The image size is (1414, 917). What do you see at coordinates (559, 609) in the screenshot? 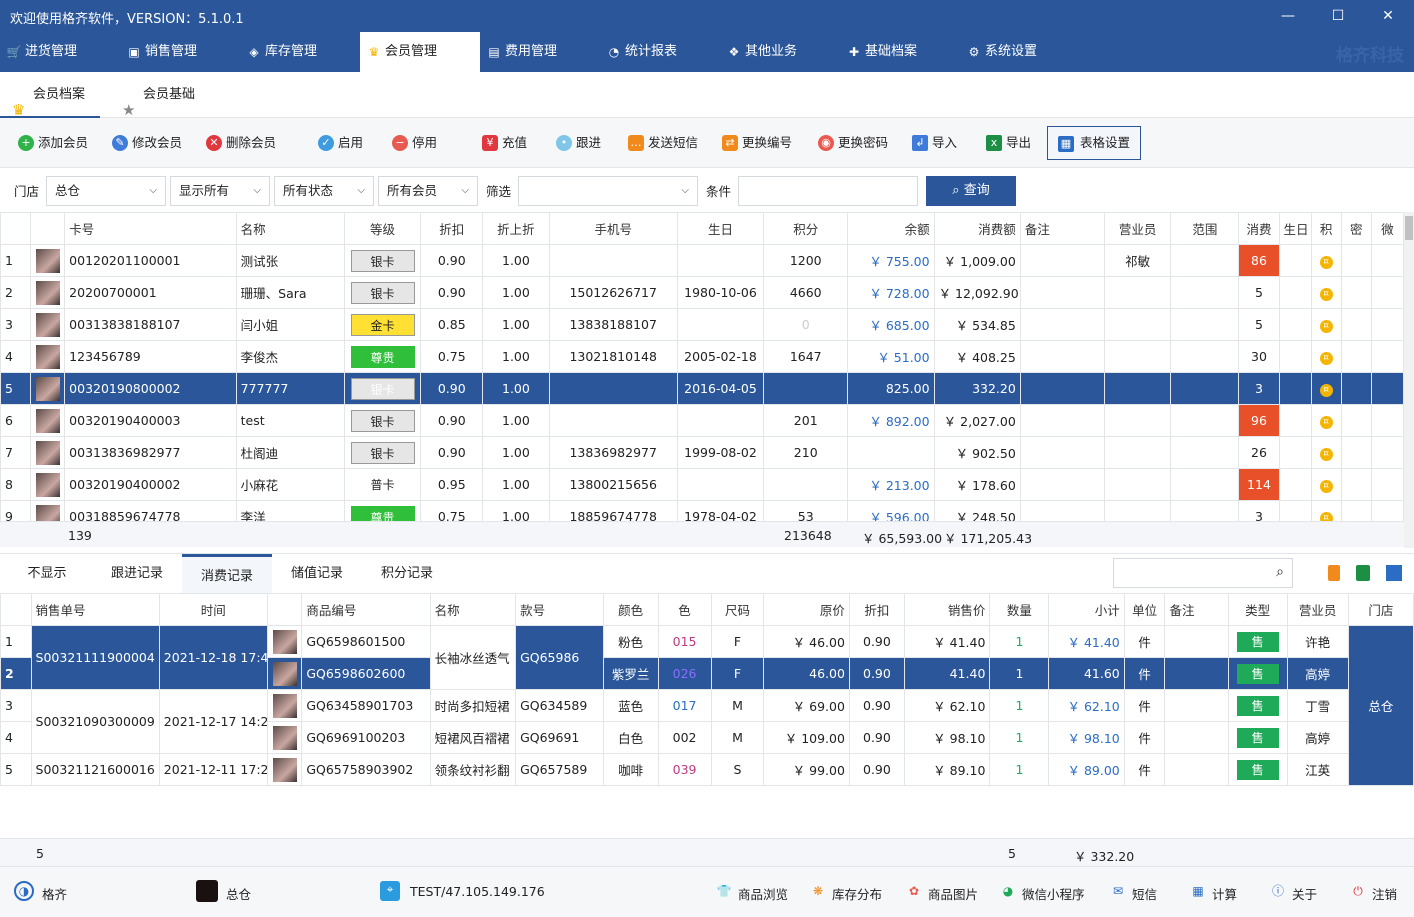
I see `col-style: 款号` at bounding box center [559, 609].